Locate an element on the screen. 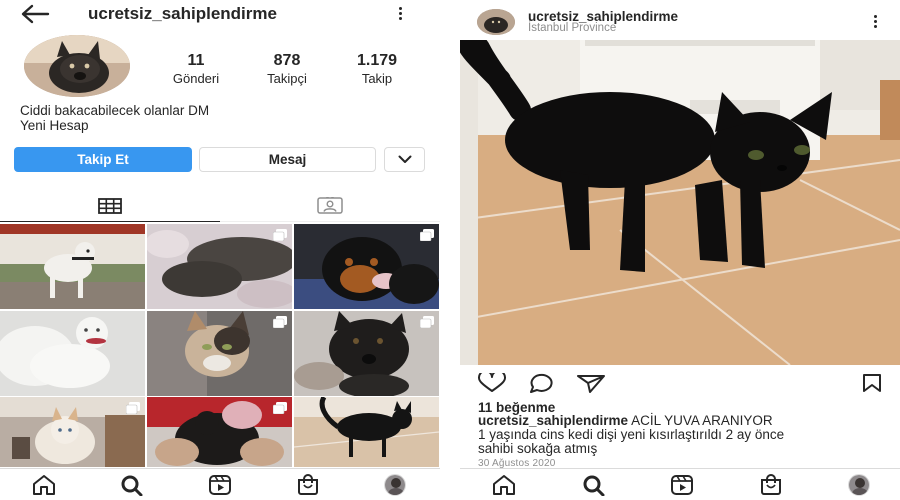 The width and height of the screenshot is (900, 500). tab-tagged is located at coordinates (330, 206).